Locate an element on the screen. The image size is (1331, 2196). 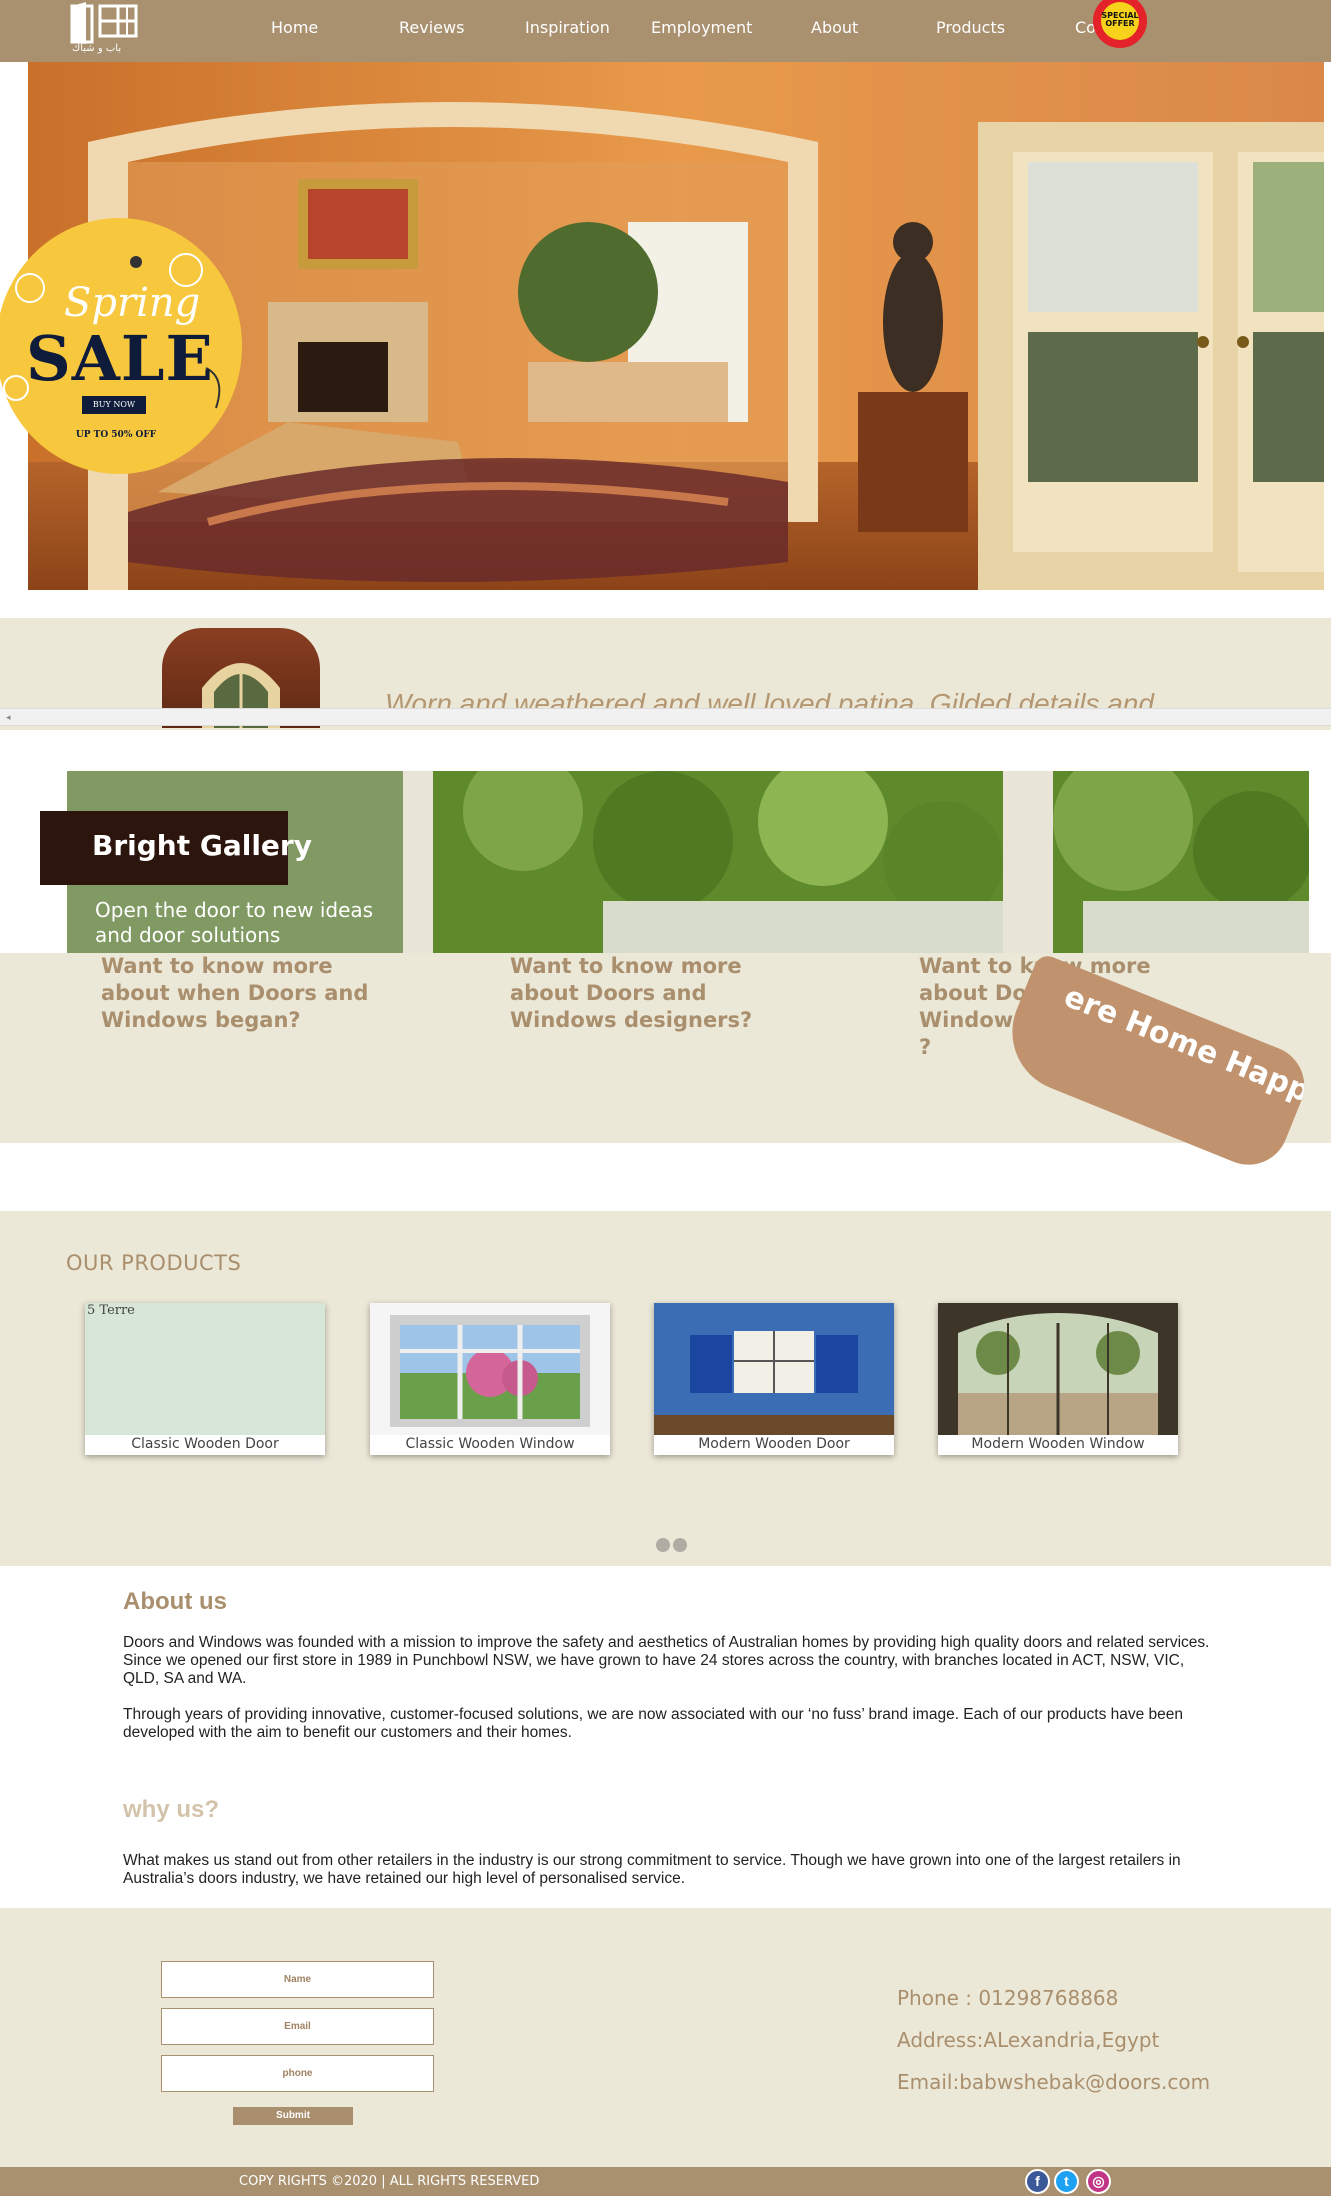
sale-title: SALE is located at coordinates (120, 358).